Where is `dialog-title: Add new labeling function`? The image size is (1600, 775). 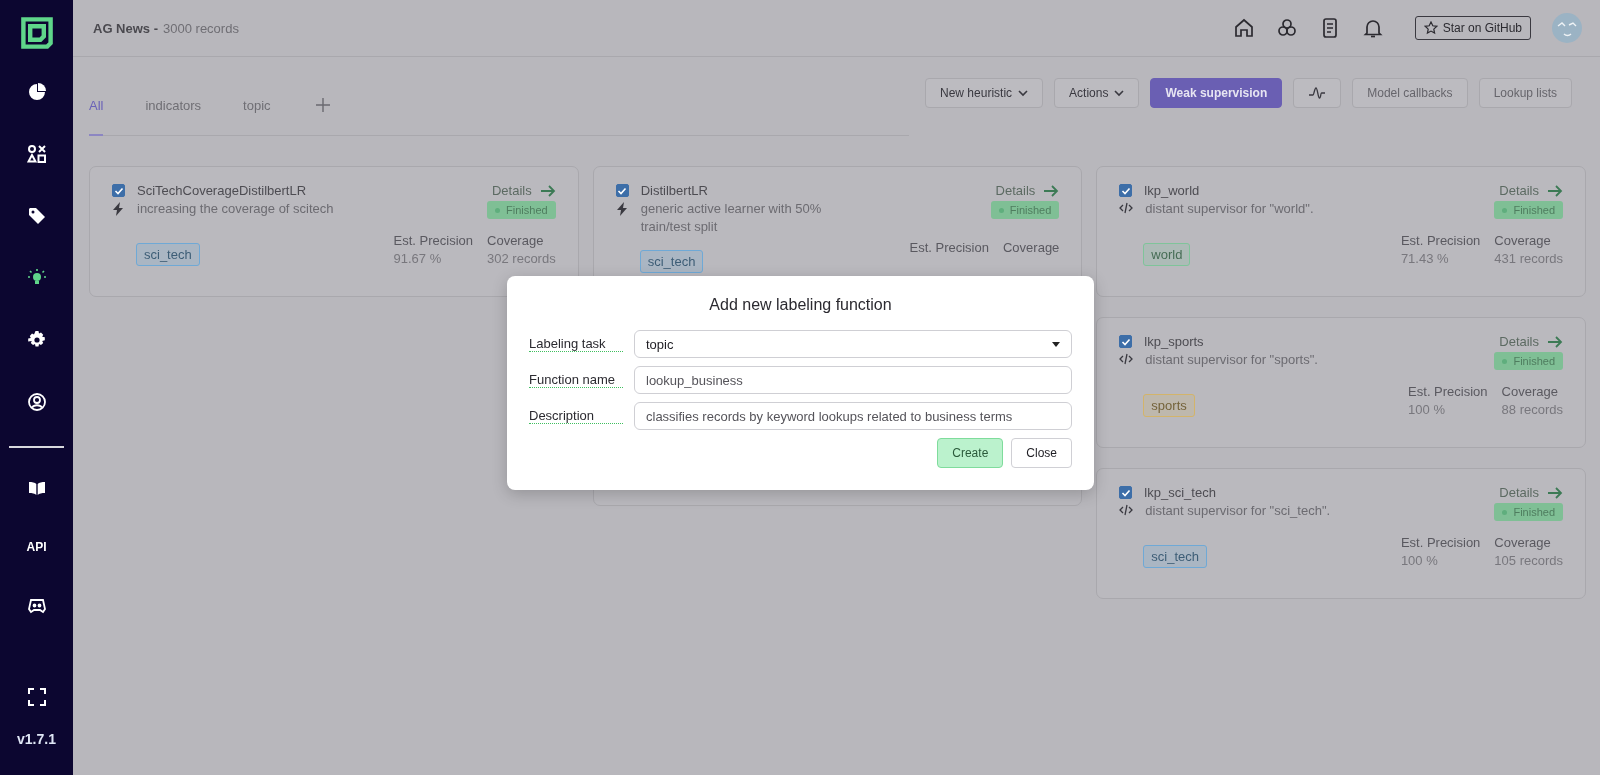
dialog-title: Add new labeling function is located at coordinates (800, 305).